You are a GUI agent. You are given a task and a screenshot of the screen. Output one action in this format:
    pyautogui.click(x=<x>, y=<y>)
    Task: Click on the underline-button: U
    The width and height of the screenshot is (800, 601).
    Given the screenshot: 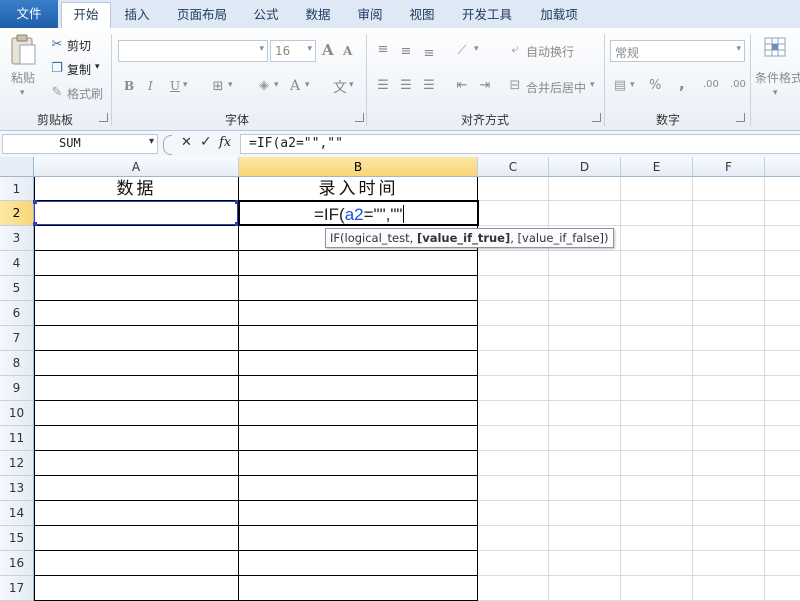 What is the action you would take?
    pyautogui.click(x=175, y=86)
    